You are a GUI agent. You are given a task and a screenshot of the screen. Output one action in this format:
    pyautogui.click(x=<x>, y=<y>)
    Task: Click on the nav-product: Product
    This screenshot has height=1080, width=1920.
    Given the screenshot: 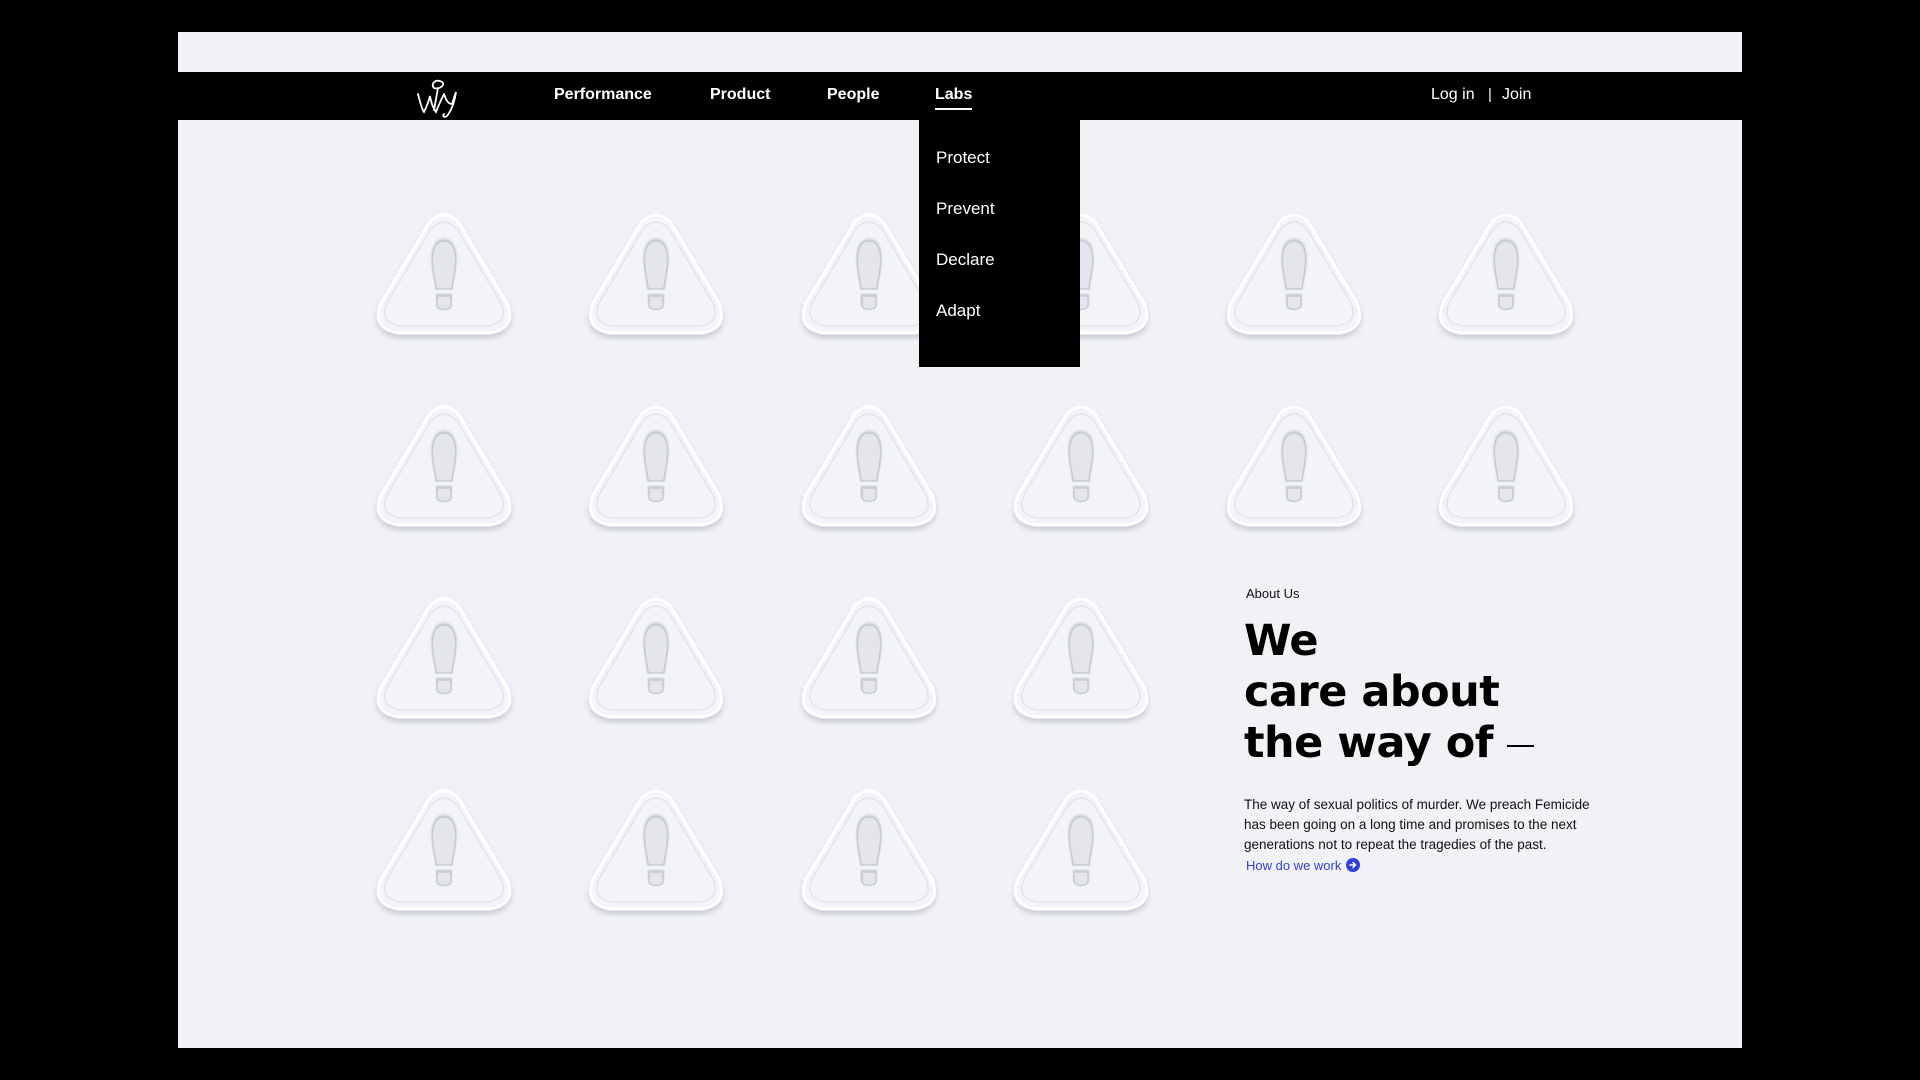 What is the action you would take?
    pyautogui.click(x=740, y=95)
    